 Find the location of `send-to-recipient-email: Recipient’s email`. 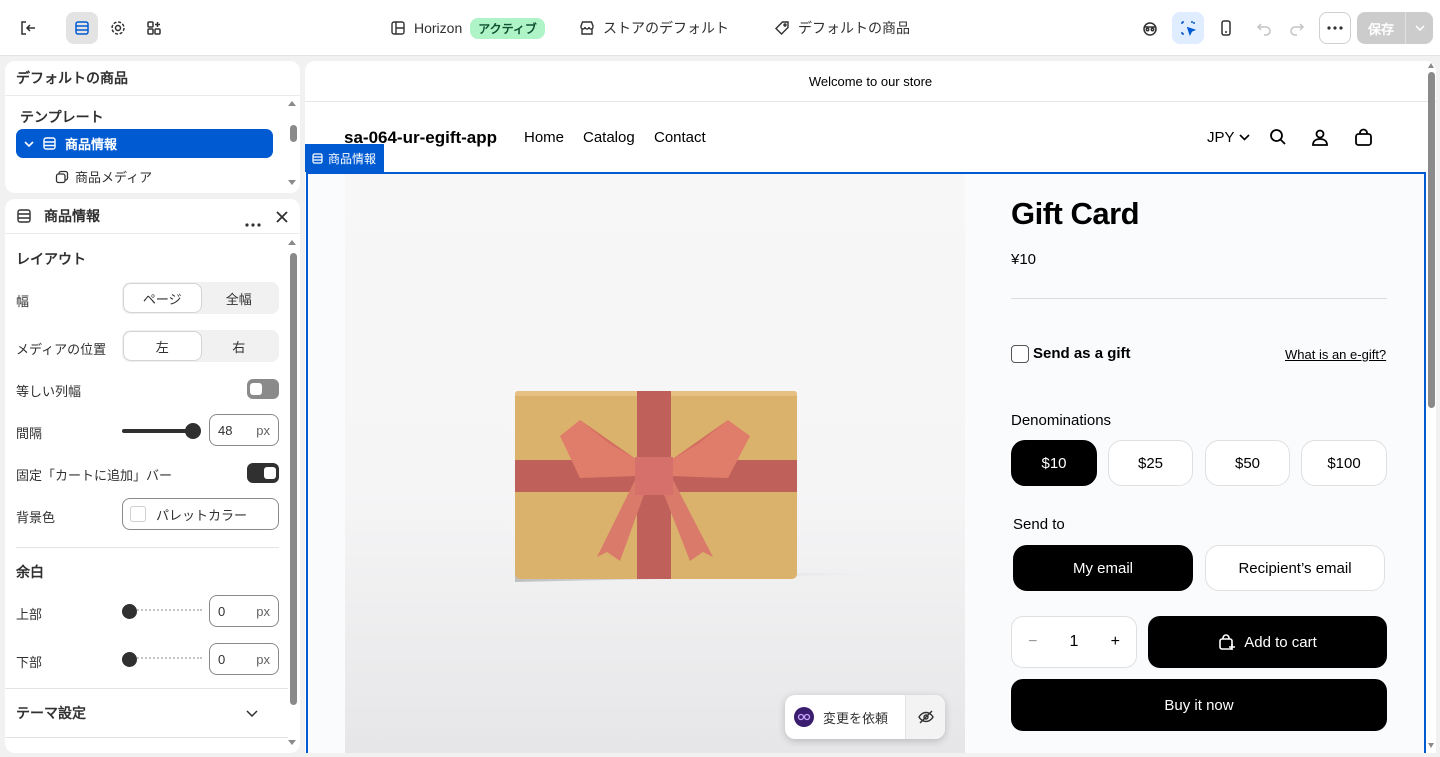

send-to-recipient-email: Recipient’s email is located at coordinates (1295, 568).